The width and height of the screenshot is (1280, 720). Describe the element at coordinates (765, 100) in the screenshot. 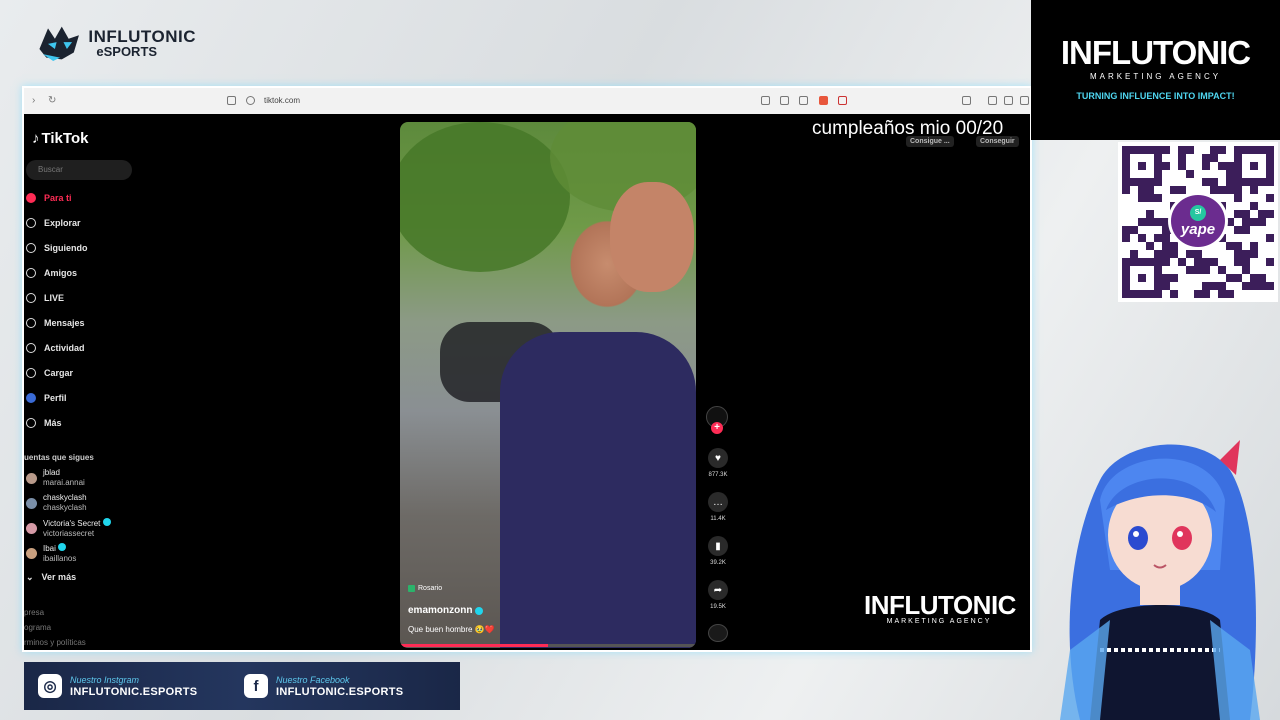

I see `translate-icon` at that location.